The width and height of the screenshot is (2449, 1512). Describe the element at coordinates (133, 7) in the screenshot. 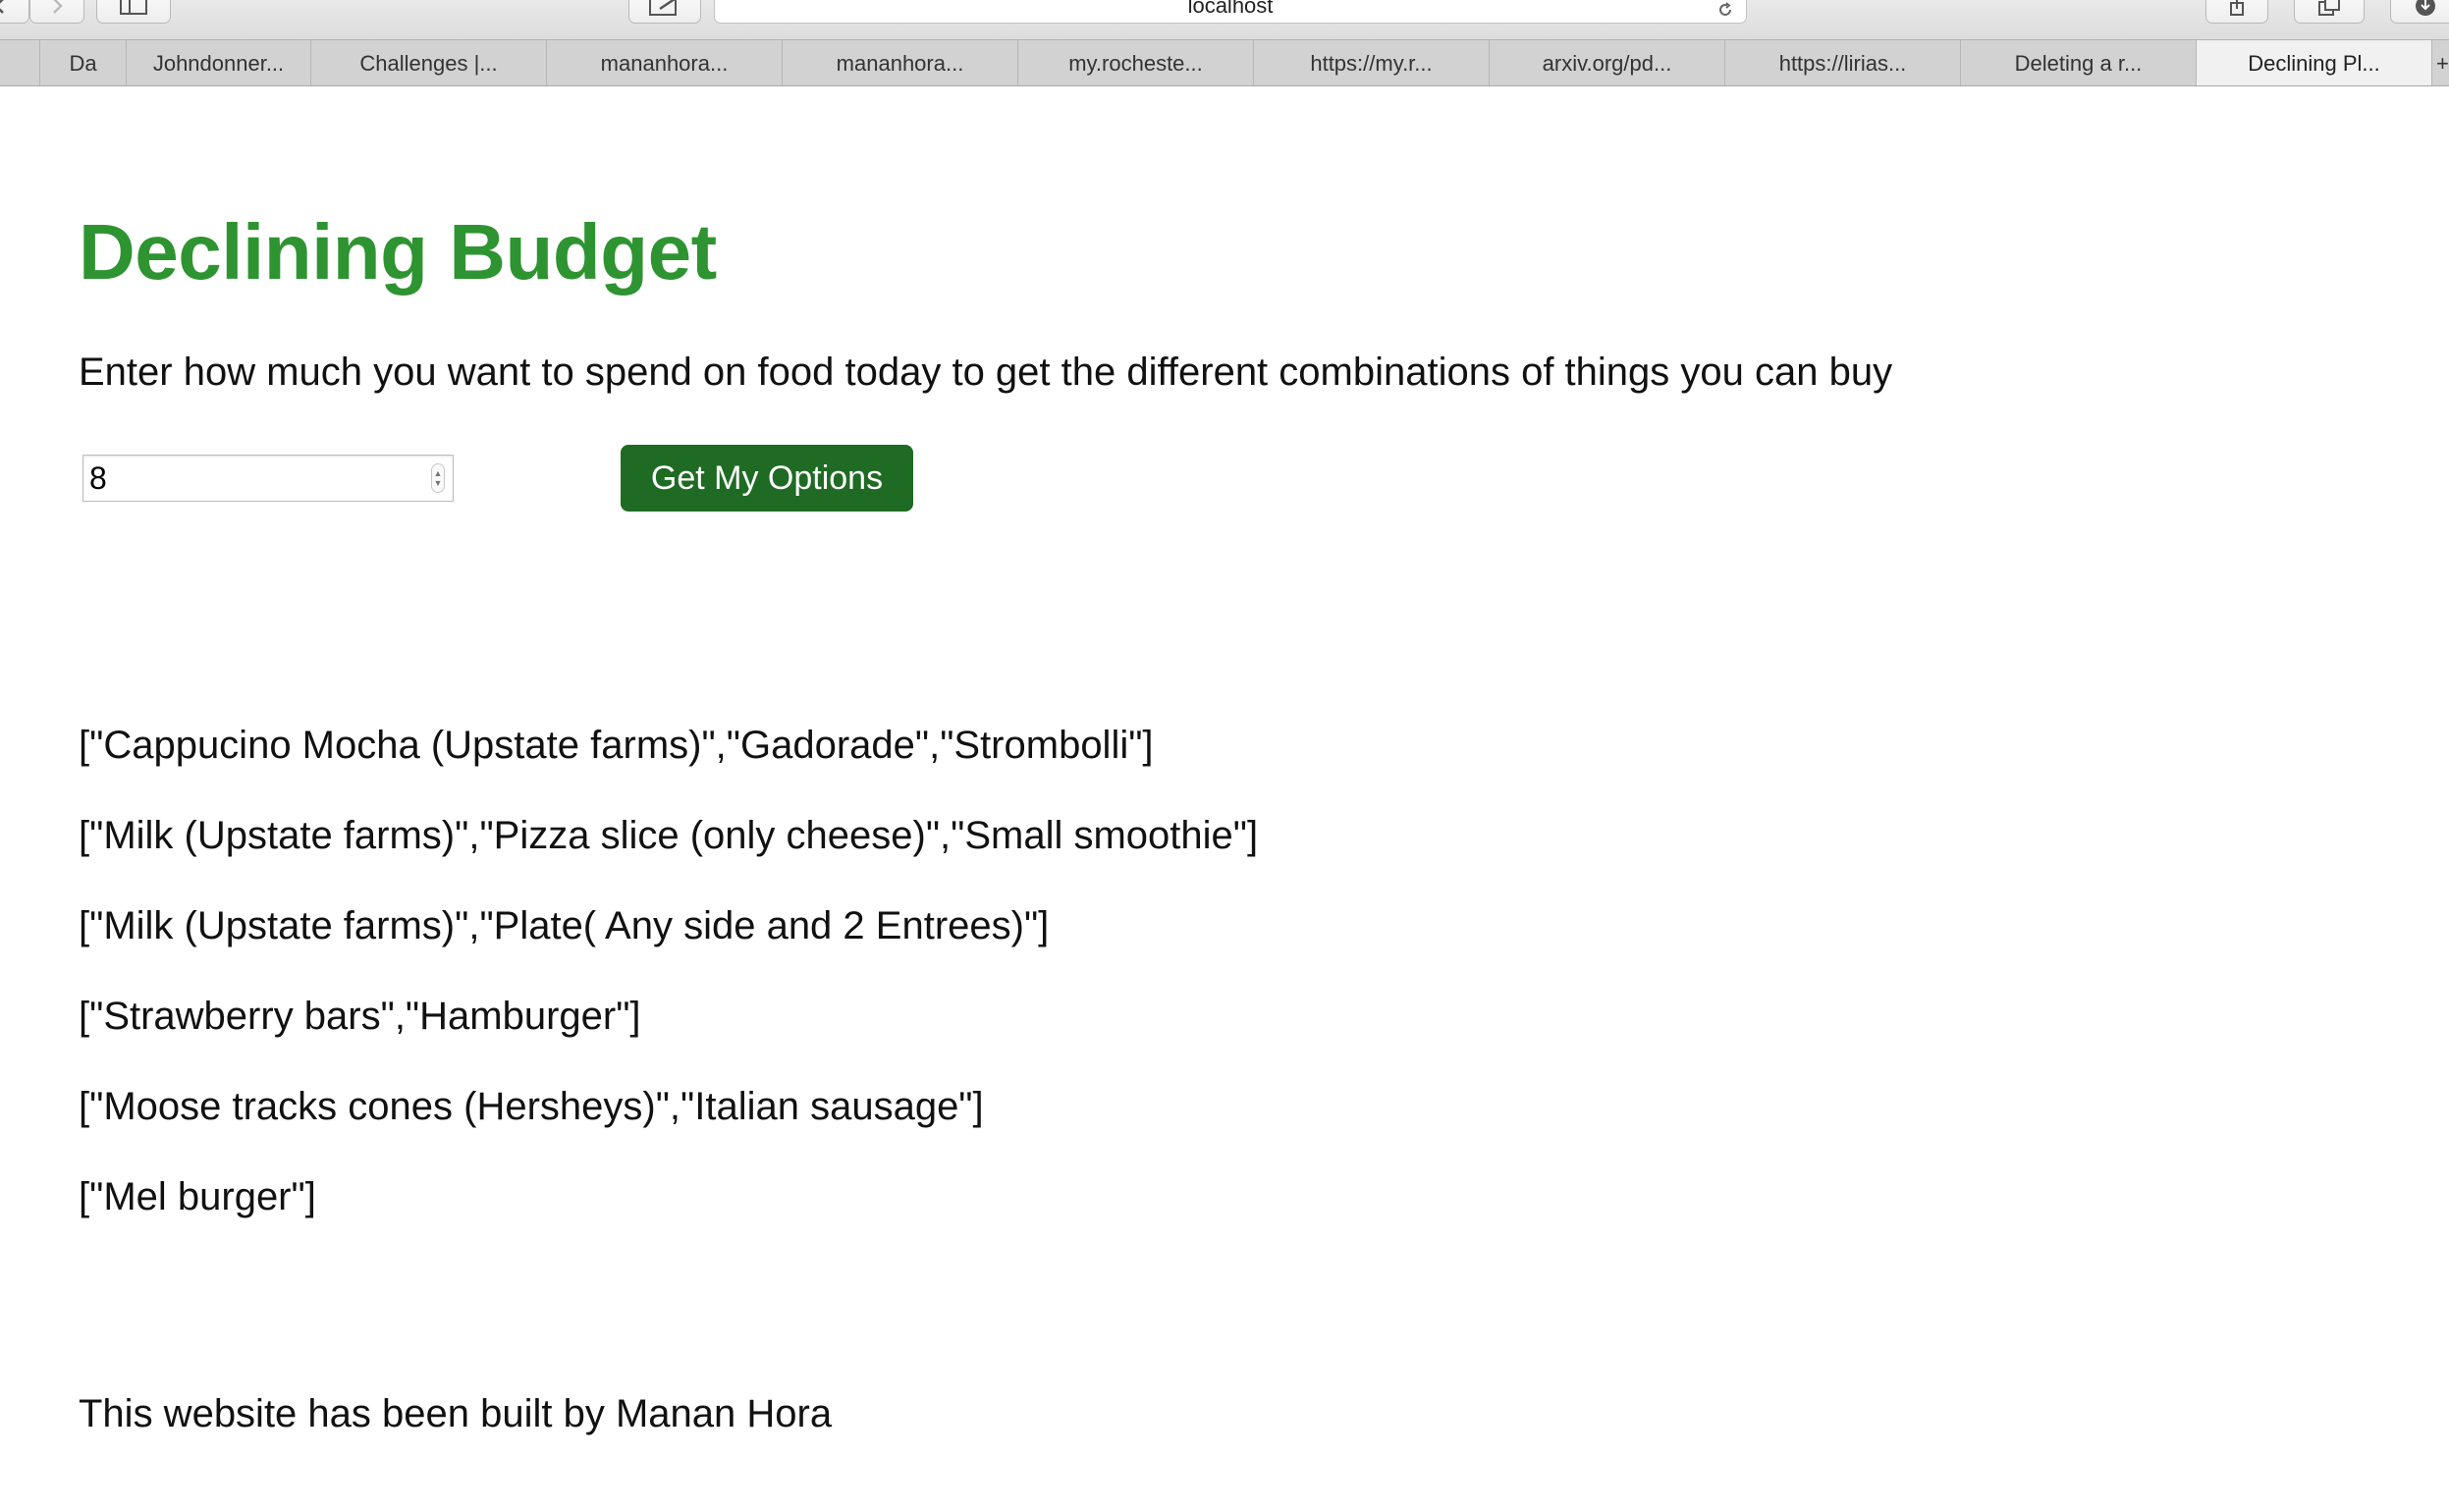

I see `sidebar-icon` at that location.